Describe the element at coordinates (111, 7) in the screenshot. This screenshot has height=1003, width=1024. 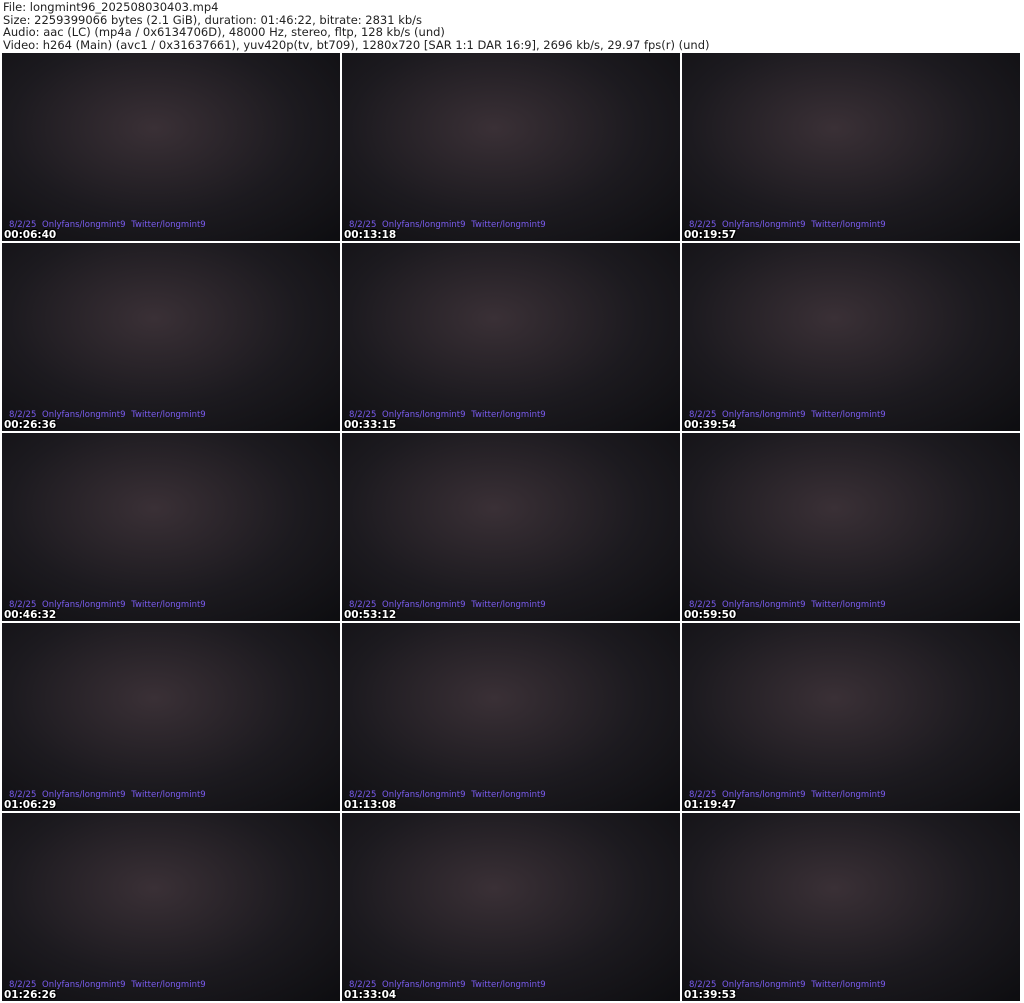
I see `file-name: File: longmint96_202508030403.mp4` at that location.